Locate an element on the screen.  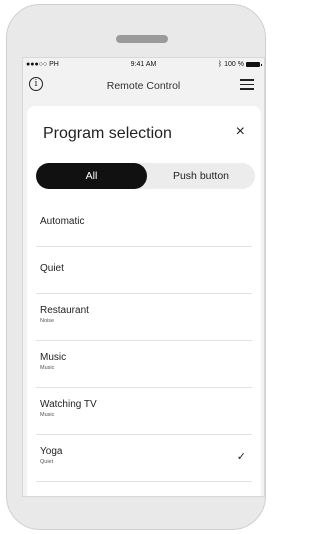
program-name: Restaurant is located at coordinates (64, 310).